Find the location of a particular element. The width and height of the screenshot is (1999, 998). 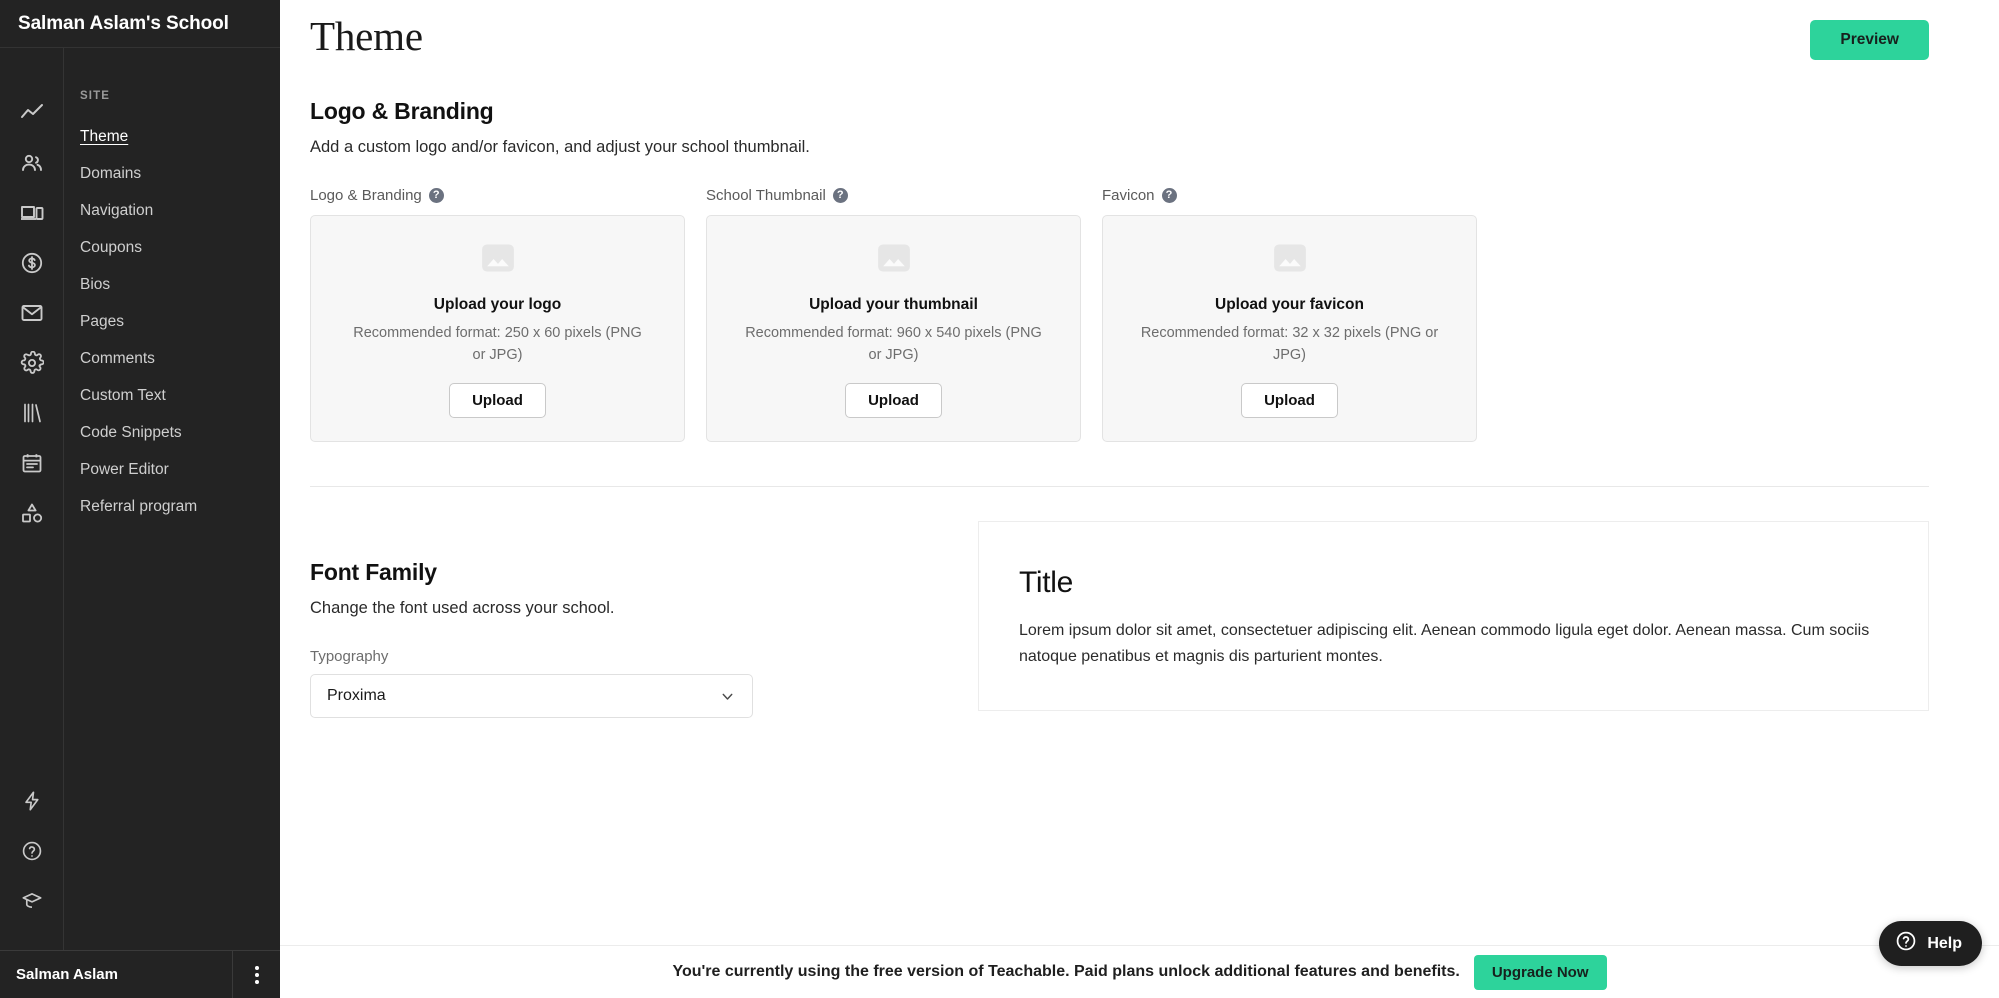

font-family-heading: Font Family is located at coordinates (373, 572).